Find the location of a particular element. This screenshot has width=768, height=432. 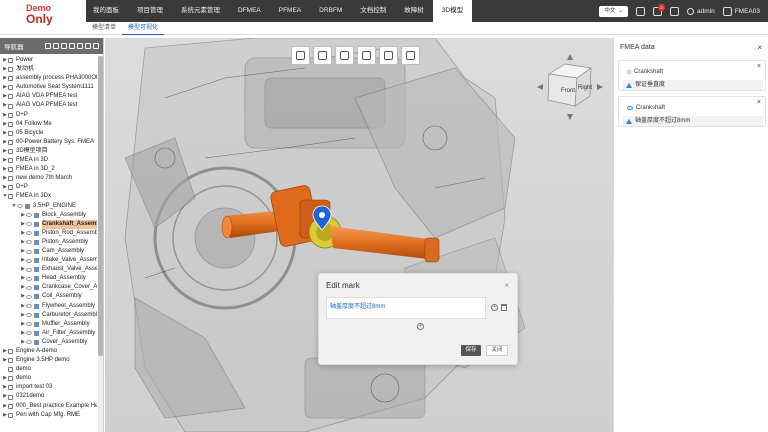

filter-icon is located at coordinates (56, 46).